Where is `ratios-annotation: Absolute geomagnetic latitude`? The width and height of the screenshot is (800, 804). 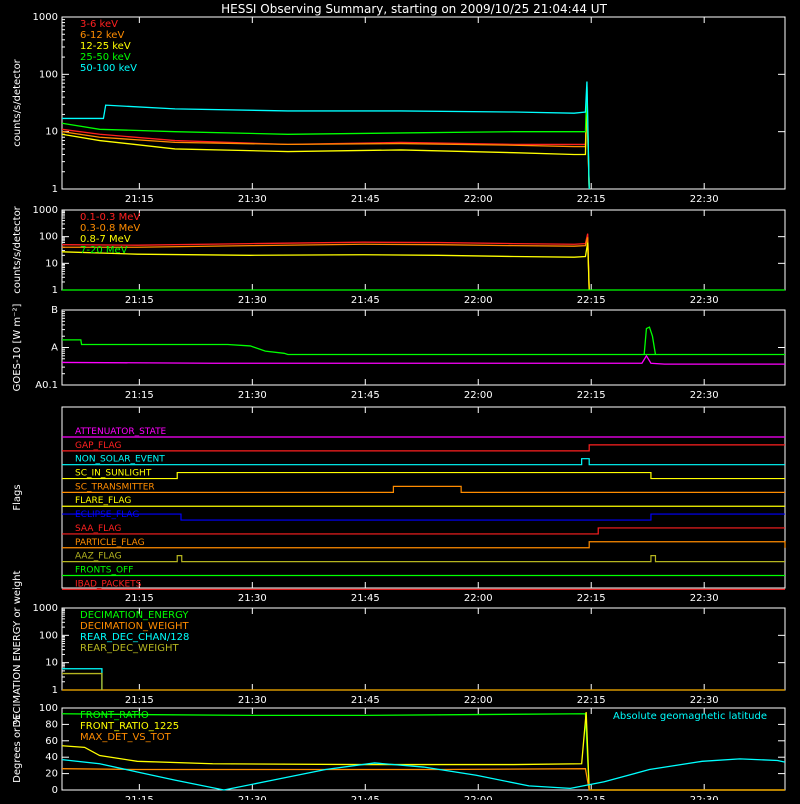
ratios-annotation: Absolute geomagnetic latitude is located at coordinates (690, 716).